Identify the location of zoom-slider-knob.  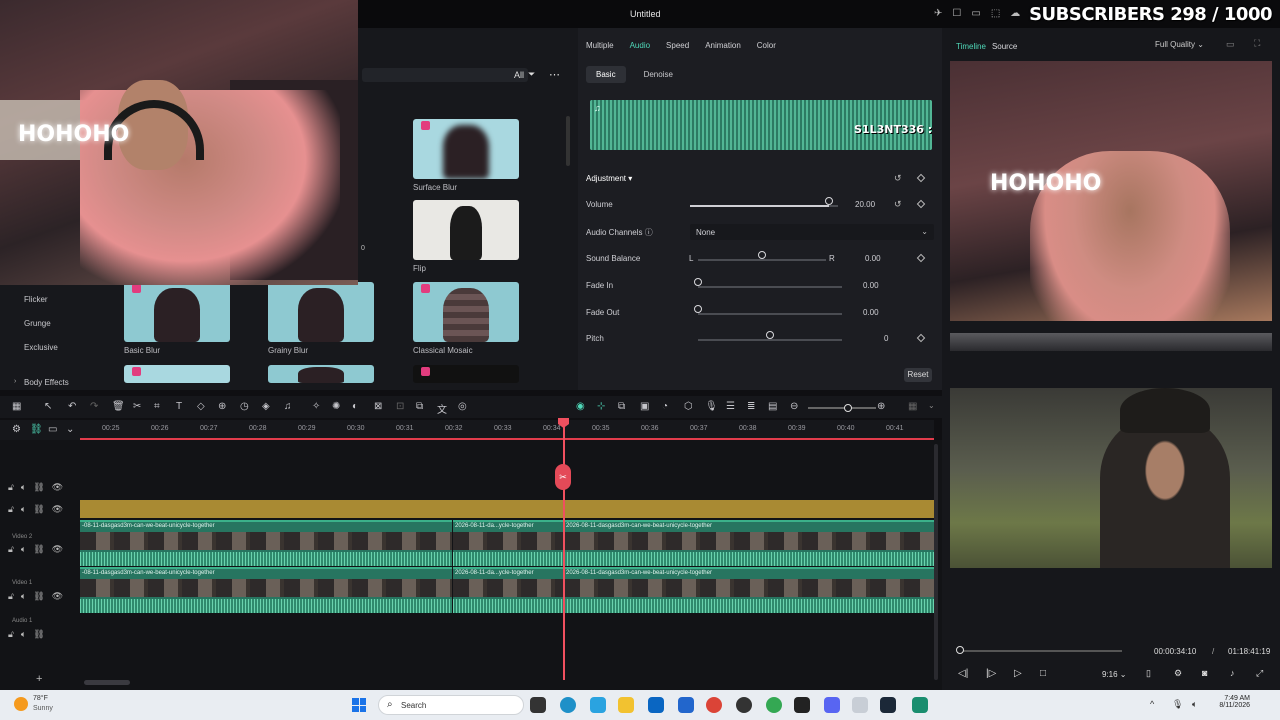
(848, 408).